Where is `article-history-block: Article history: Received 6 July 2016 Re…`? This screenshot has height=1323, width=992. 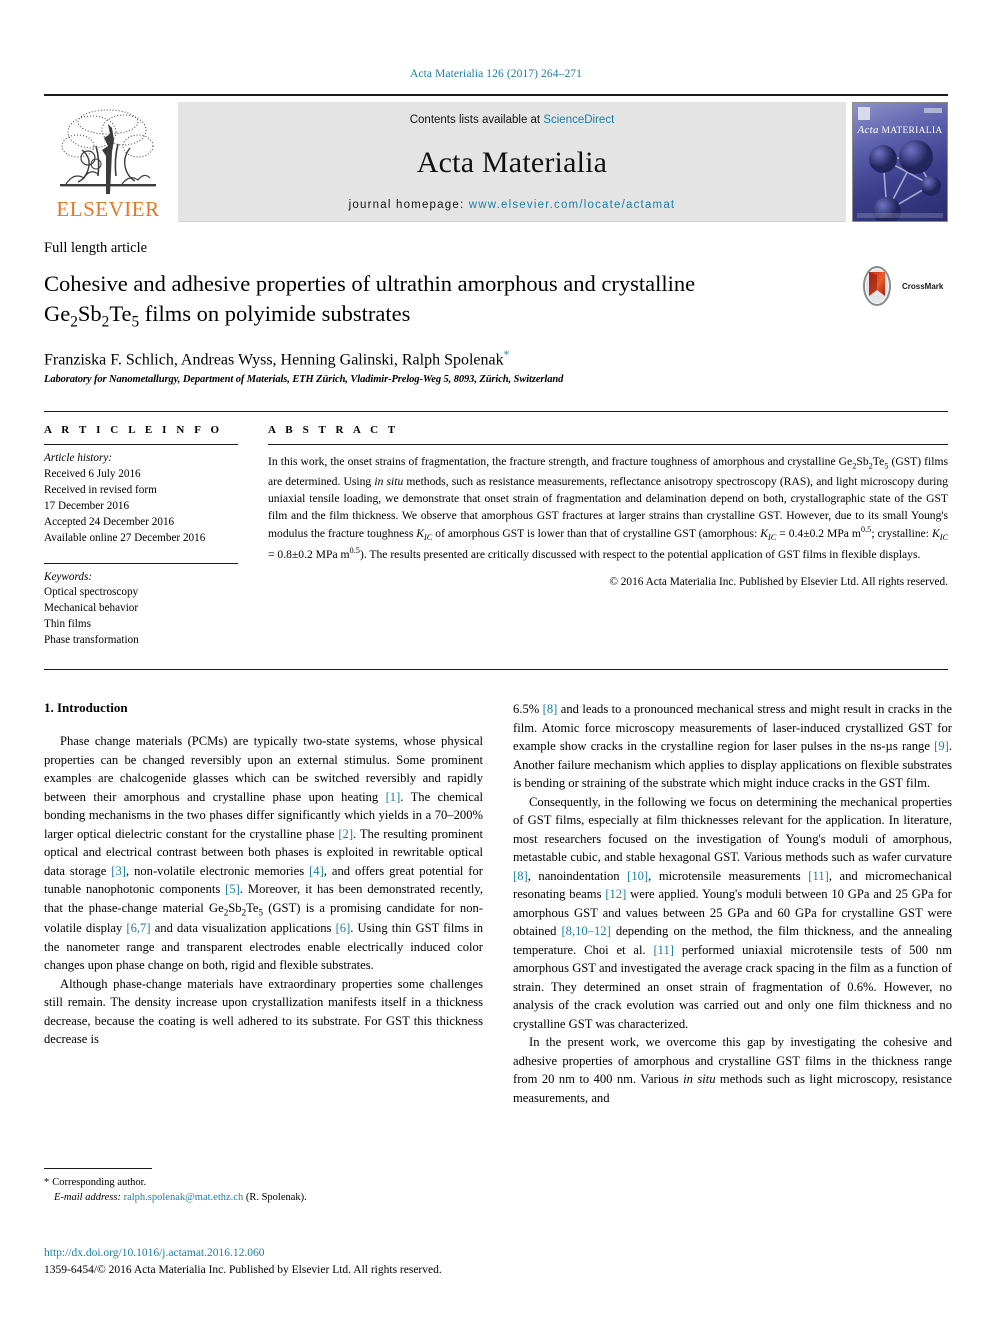 article-history-block: Article history: Received 6 July 2016 Re… is located at coordinates (141, 495).